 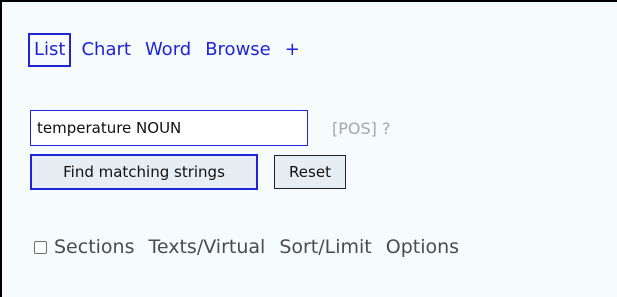 What do you see at coordinates (238, 50) in the screenshot?
I see `tab-browse: Browse` at bounding box center [238, 50].